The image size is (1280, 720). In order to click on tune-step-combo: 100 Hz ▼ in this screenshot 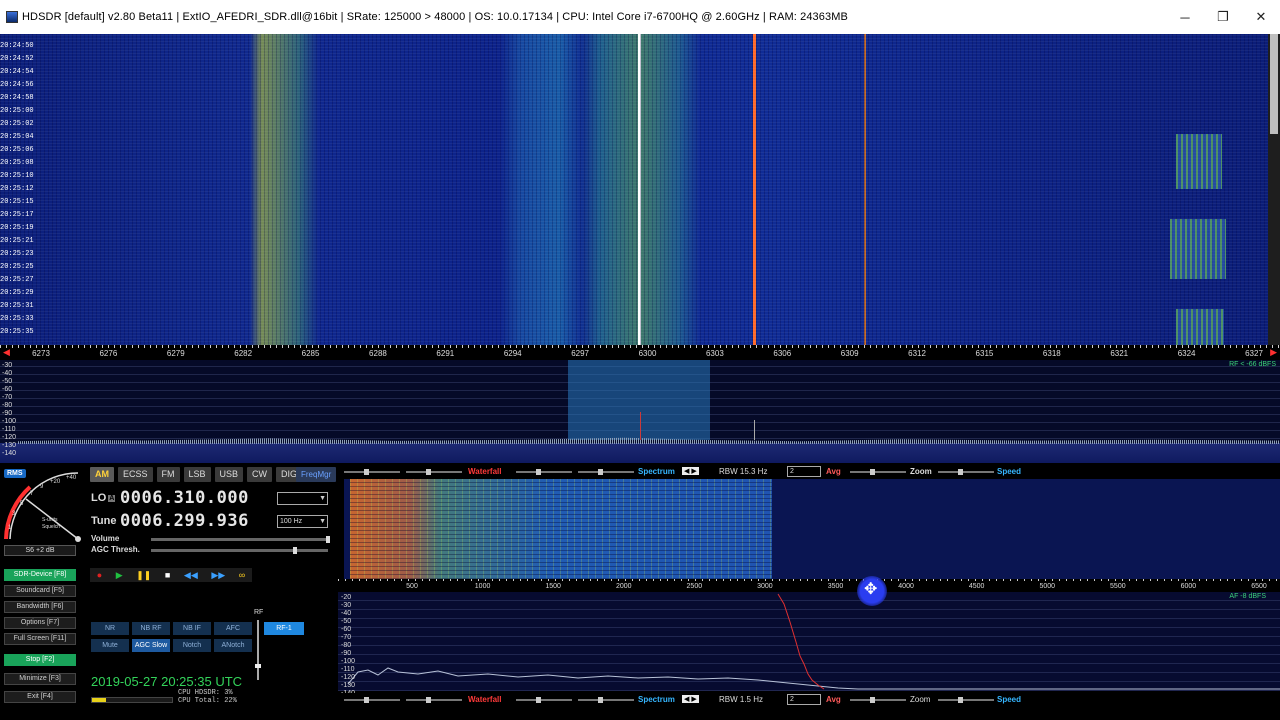, I will do `click(302, 521)`.